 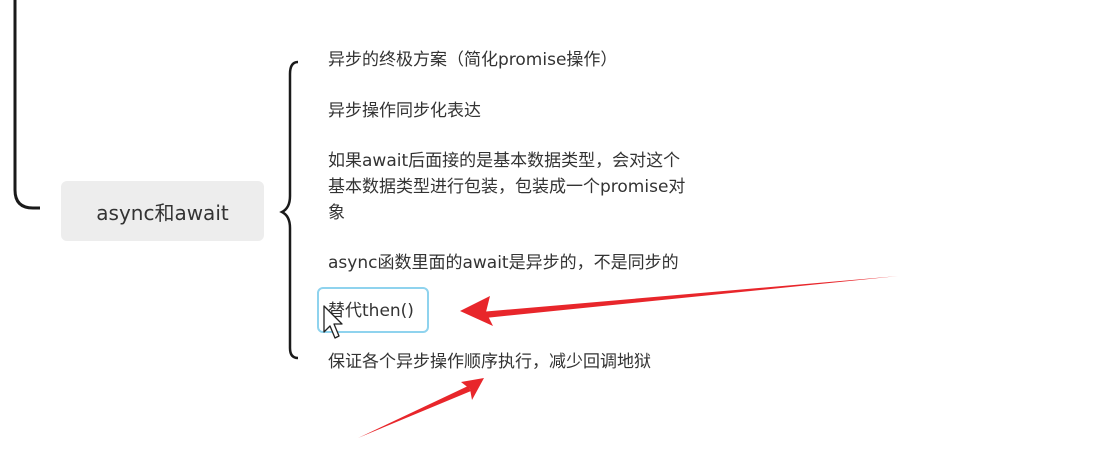 I want to click on annotation-arrow-replace-then, so click(x=679, y=301).